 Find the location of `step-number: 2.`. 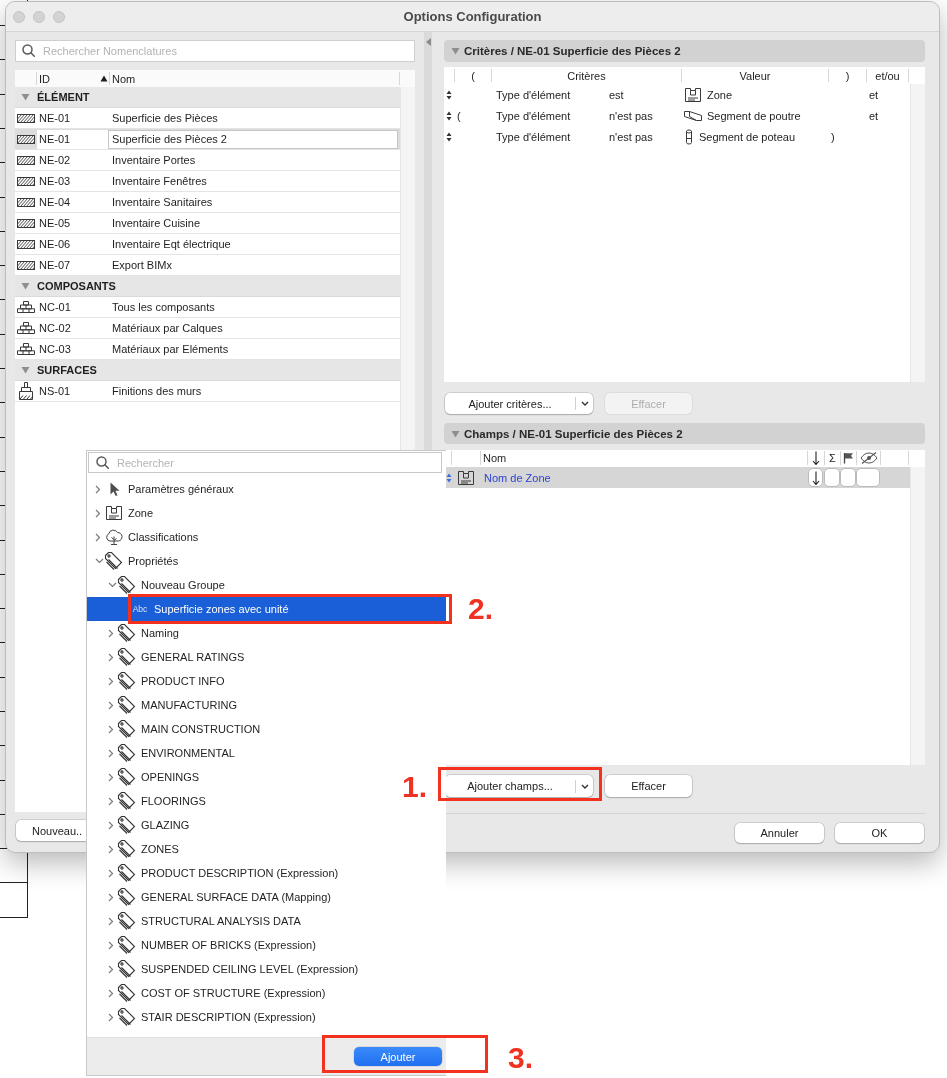

step-number: 2. is located at coordinates (481, 609).